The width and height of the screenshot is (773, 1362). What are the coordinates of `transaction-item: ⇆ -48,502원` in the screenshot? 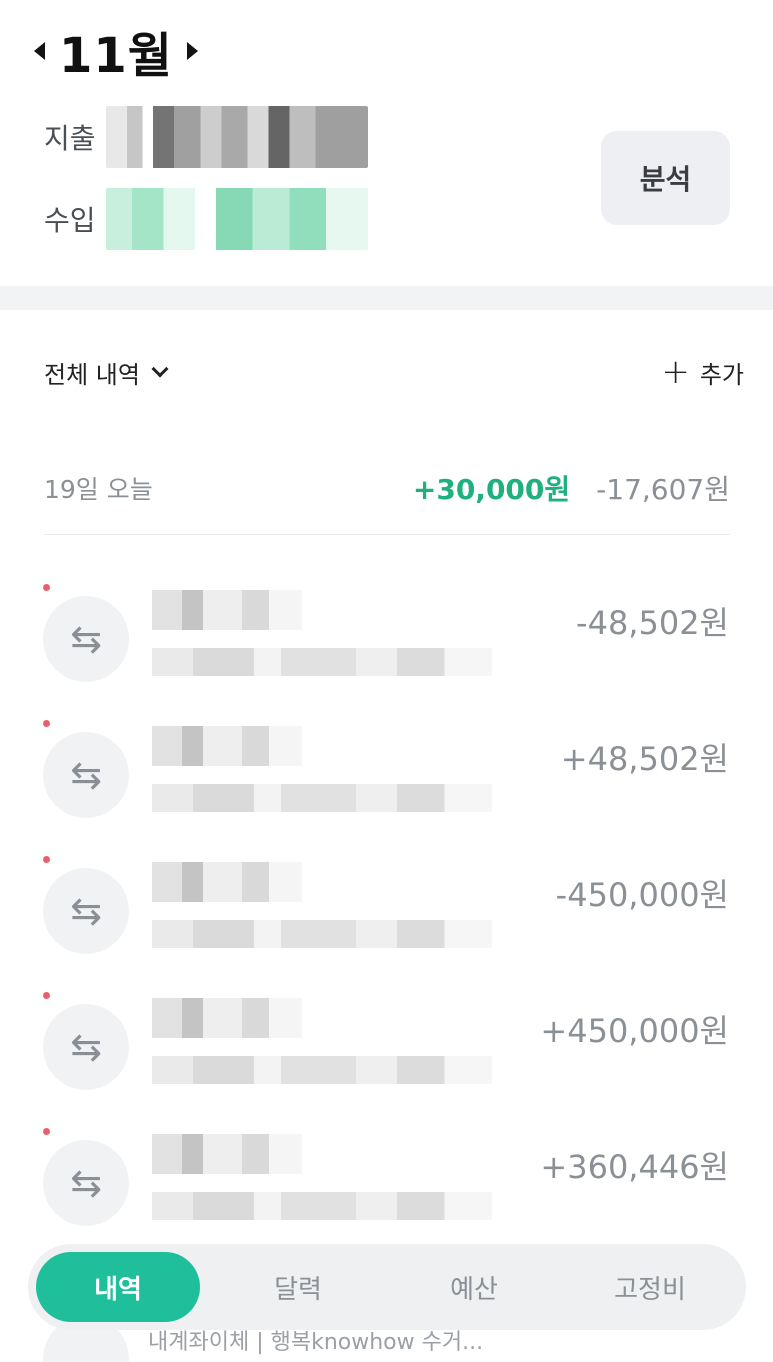 It's located at (386, 636).